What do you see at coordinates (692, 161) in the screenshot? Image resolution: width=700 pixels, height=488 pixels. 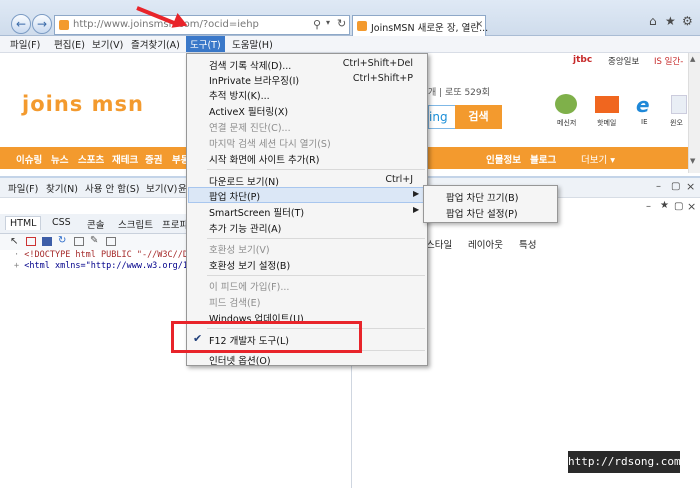 I see `scroll-down-icon: ▼` at bounding box center [692, 161].